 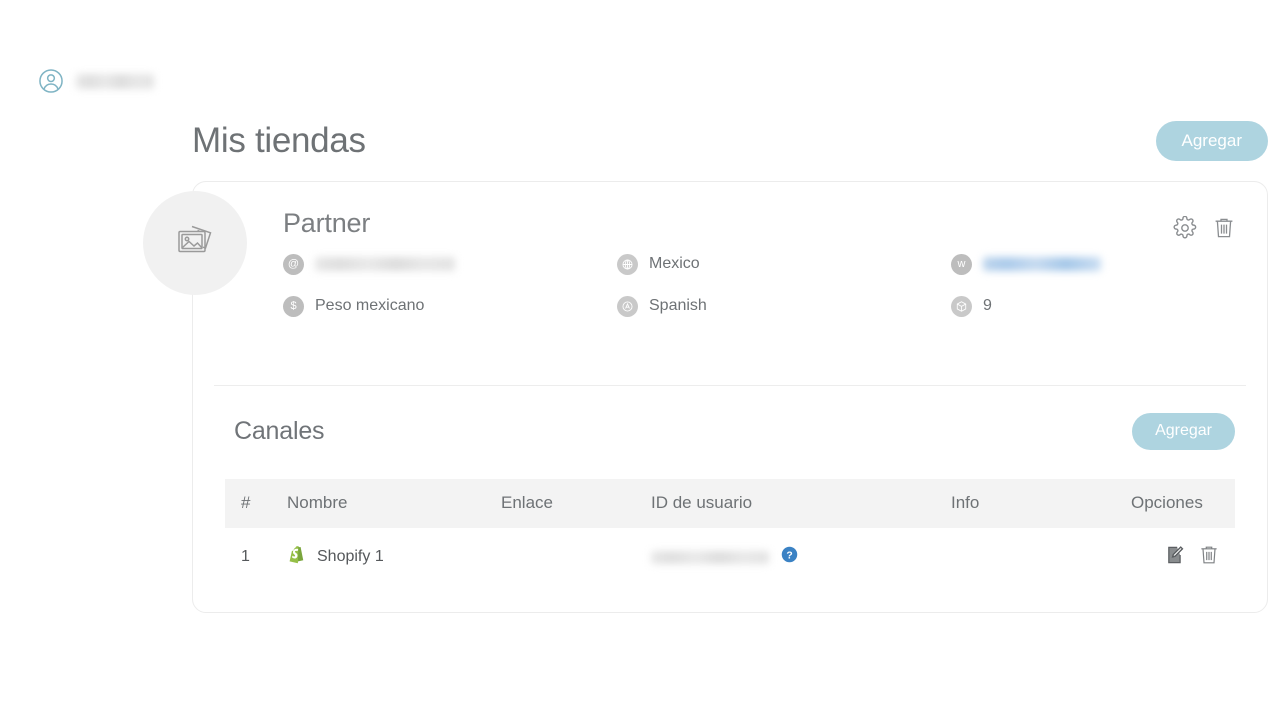 What do you see at coordinates (279, 140) in the screenshot?
I see `page-title: Mis tiendas` at bounding box center [279, 140].